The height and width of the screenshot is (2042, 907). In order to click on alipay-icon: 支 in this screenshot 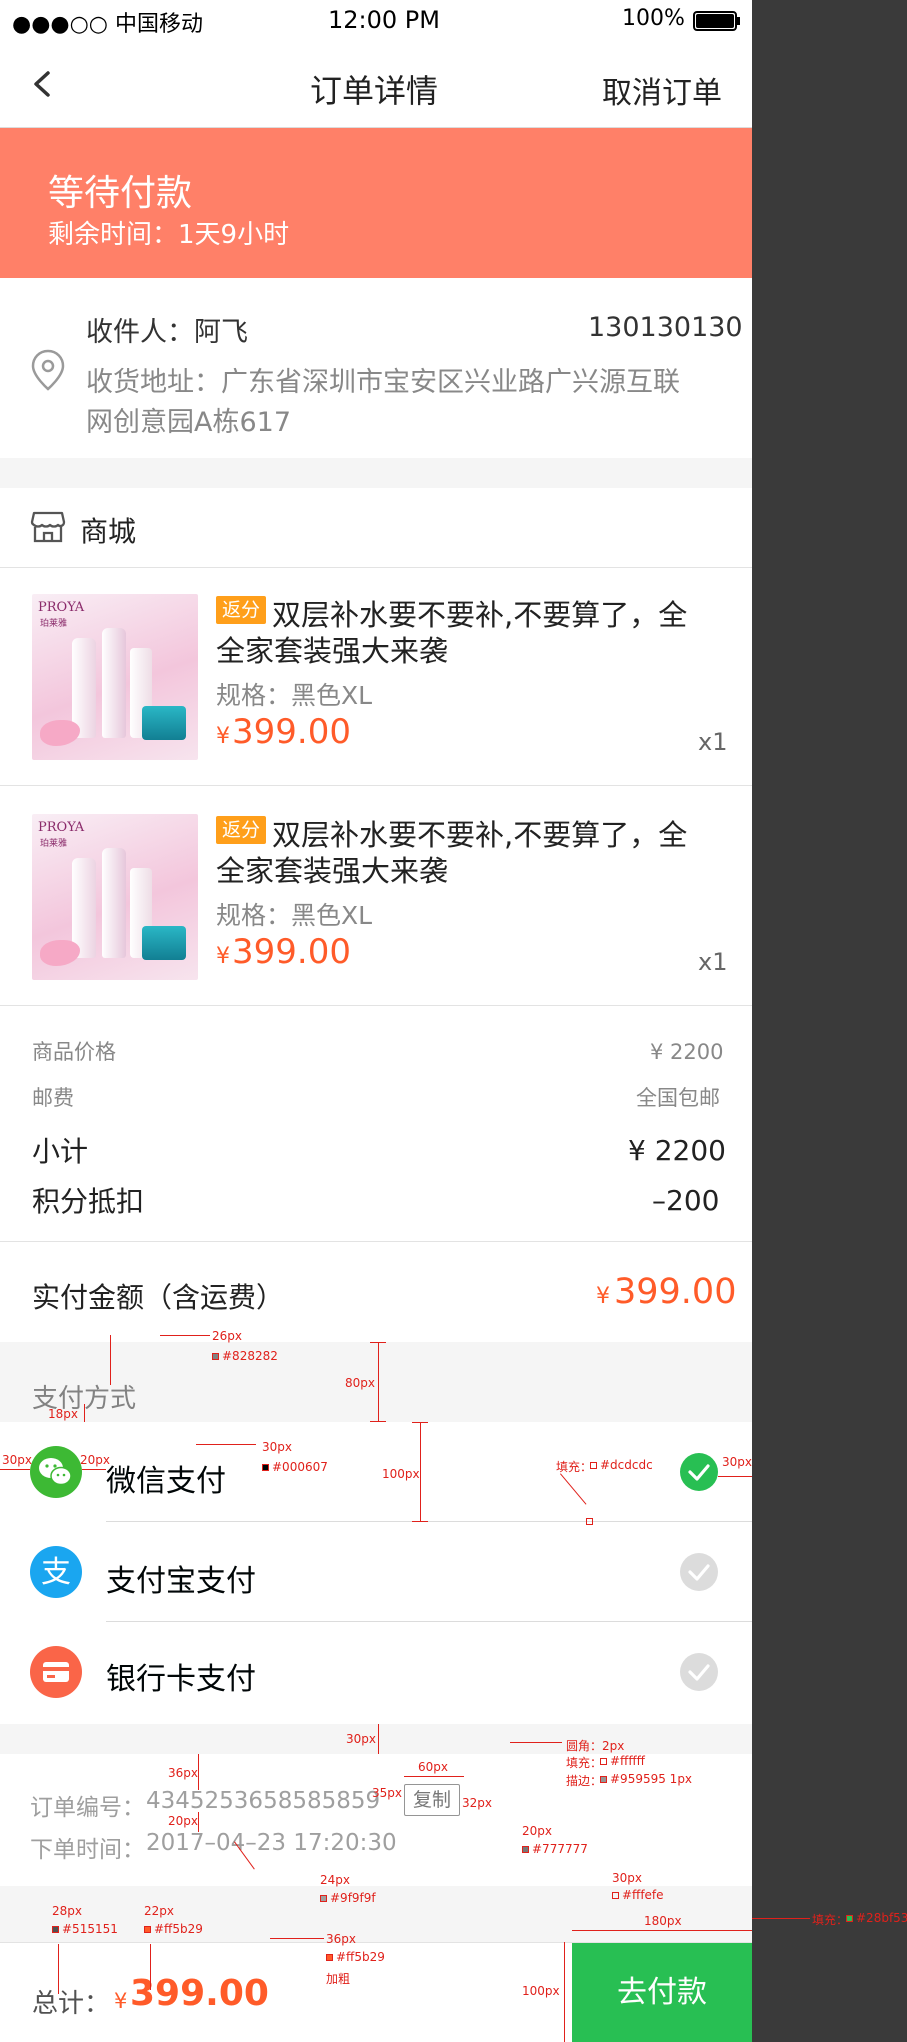, I will do `click(56, 1572)`.